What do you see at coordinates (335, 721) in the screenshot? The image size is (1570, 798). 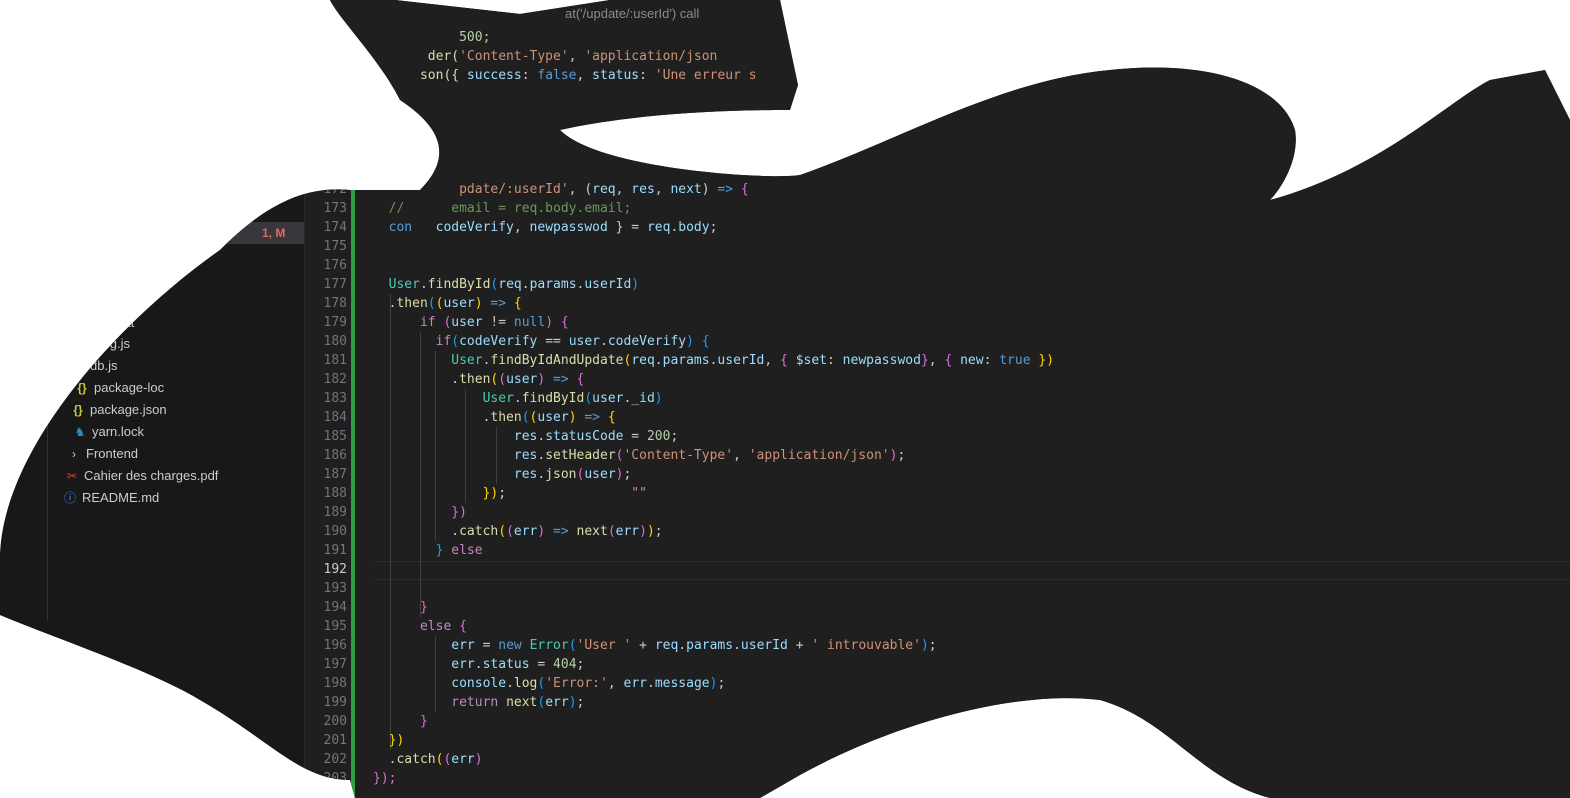 I see `line-number: 200` at bounding box center [335, 721].